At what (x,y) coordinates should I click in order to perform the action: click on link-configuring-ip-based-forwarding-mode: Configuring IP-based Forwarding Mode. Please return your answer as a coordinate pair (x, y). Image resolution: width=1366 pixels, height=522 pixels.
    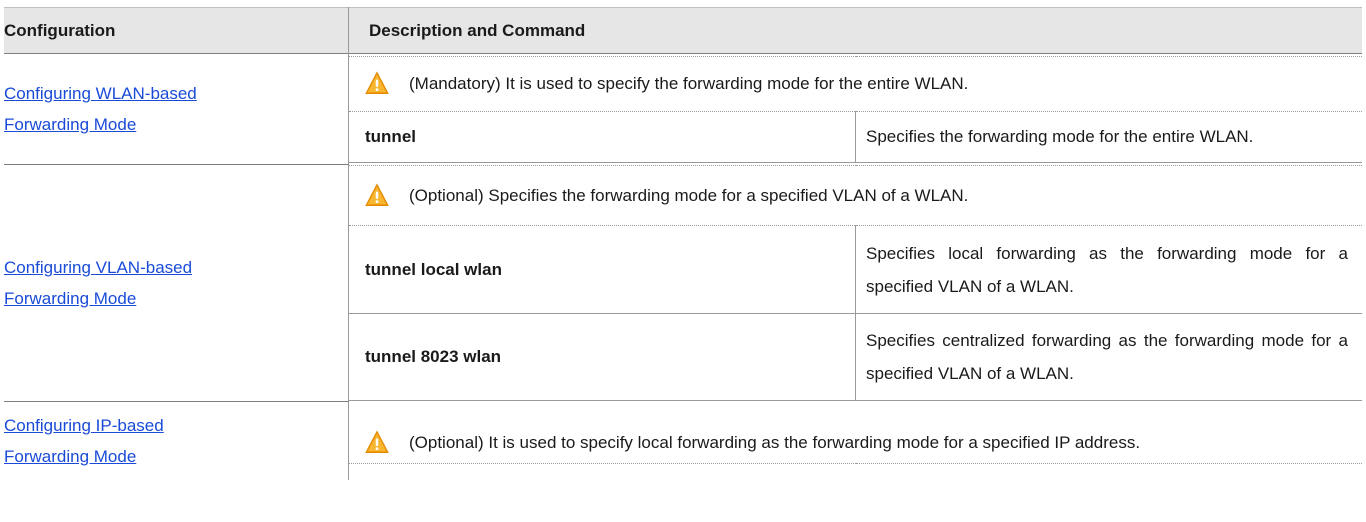
    Looking at the image, I should click on (176, 441).